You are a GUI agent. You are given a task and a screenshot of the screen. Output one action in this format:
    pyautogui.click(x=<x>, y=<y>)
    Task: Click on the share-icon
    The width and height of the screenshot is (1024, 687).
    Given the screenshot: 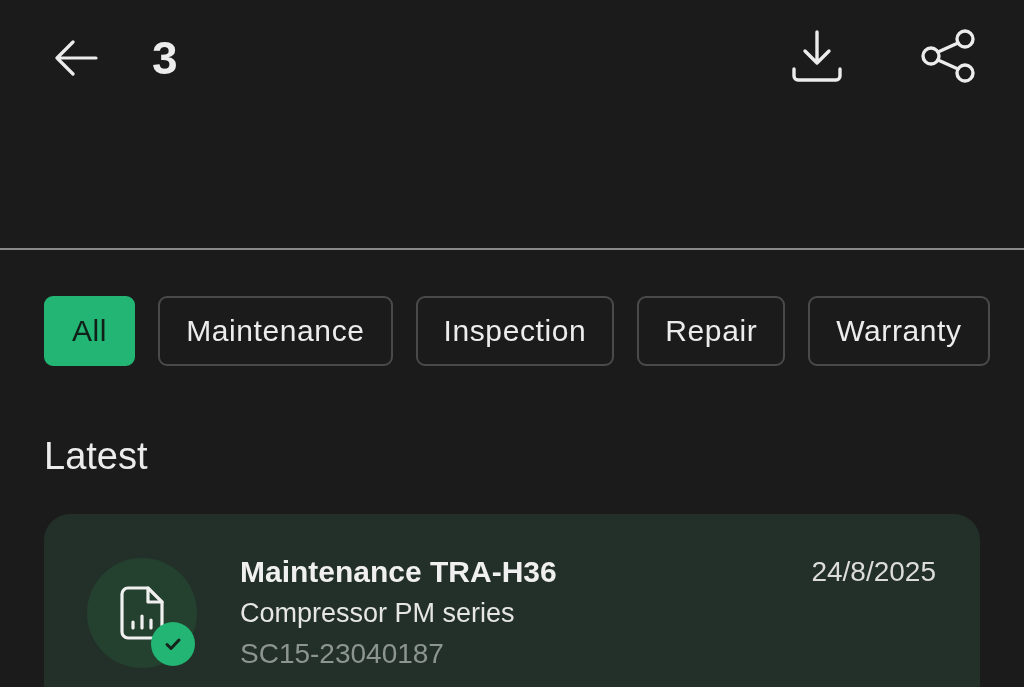 What is the action you would take?
    pyautogui.click(x=948, y=56)
    